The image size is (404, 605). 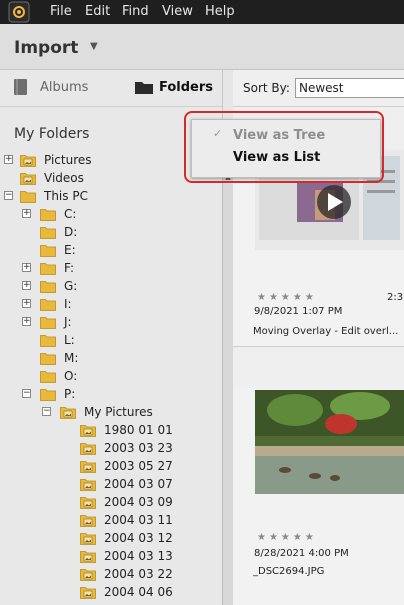 I want to click on tree-item: 2004 04 06, so click(x=111, y=593).